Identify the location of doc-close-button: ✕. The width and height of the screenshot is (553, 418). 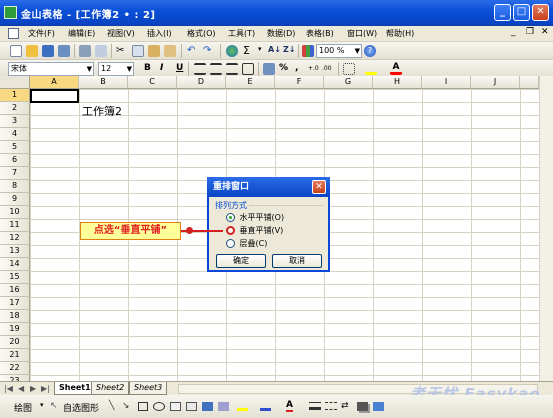
(545, 32).